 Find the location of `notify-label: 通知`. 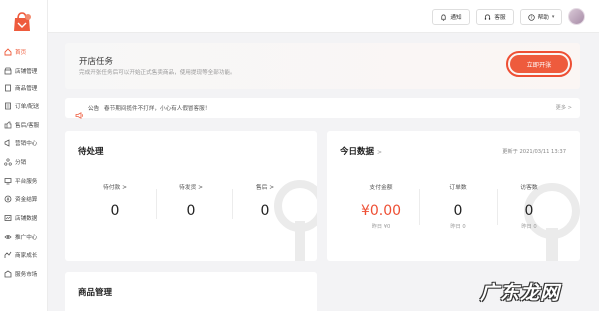

notify-label: 通知 is located at coordinates (456, 18).